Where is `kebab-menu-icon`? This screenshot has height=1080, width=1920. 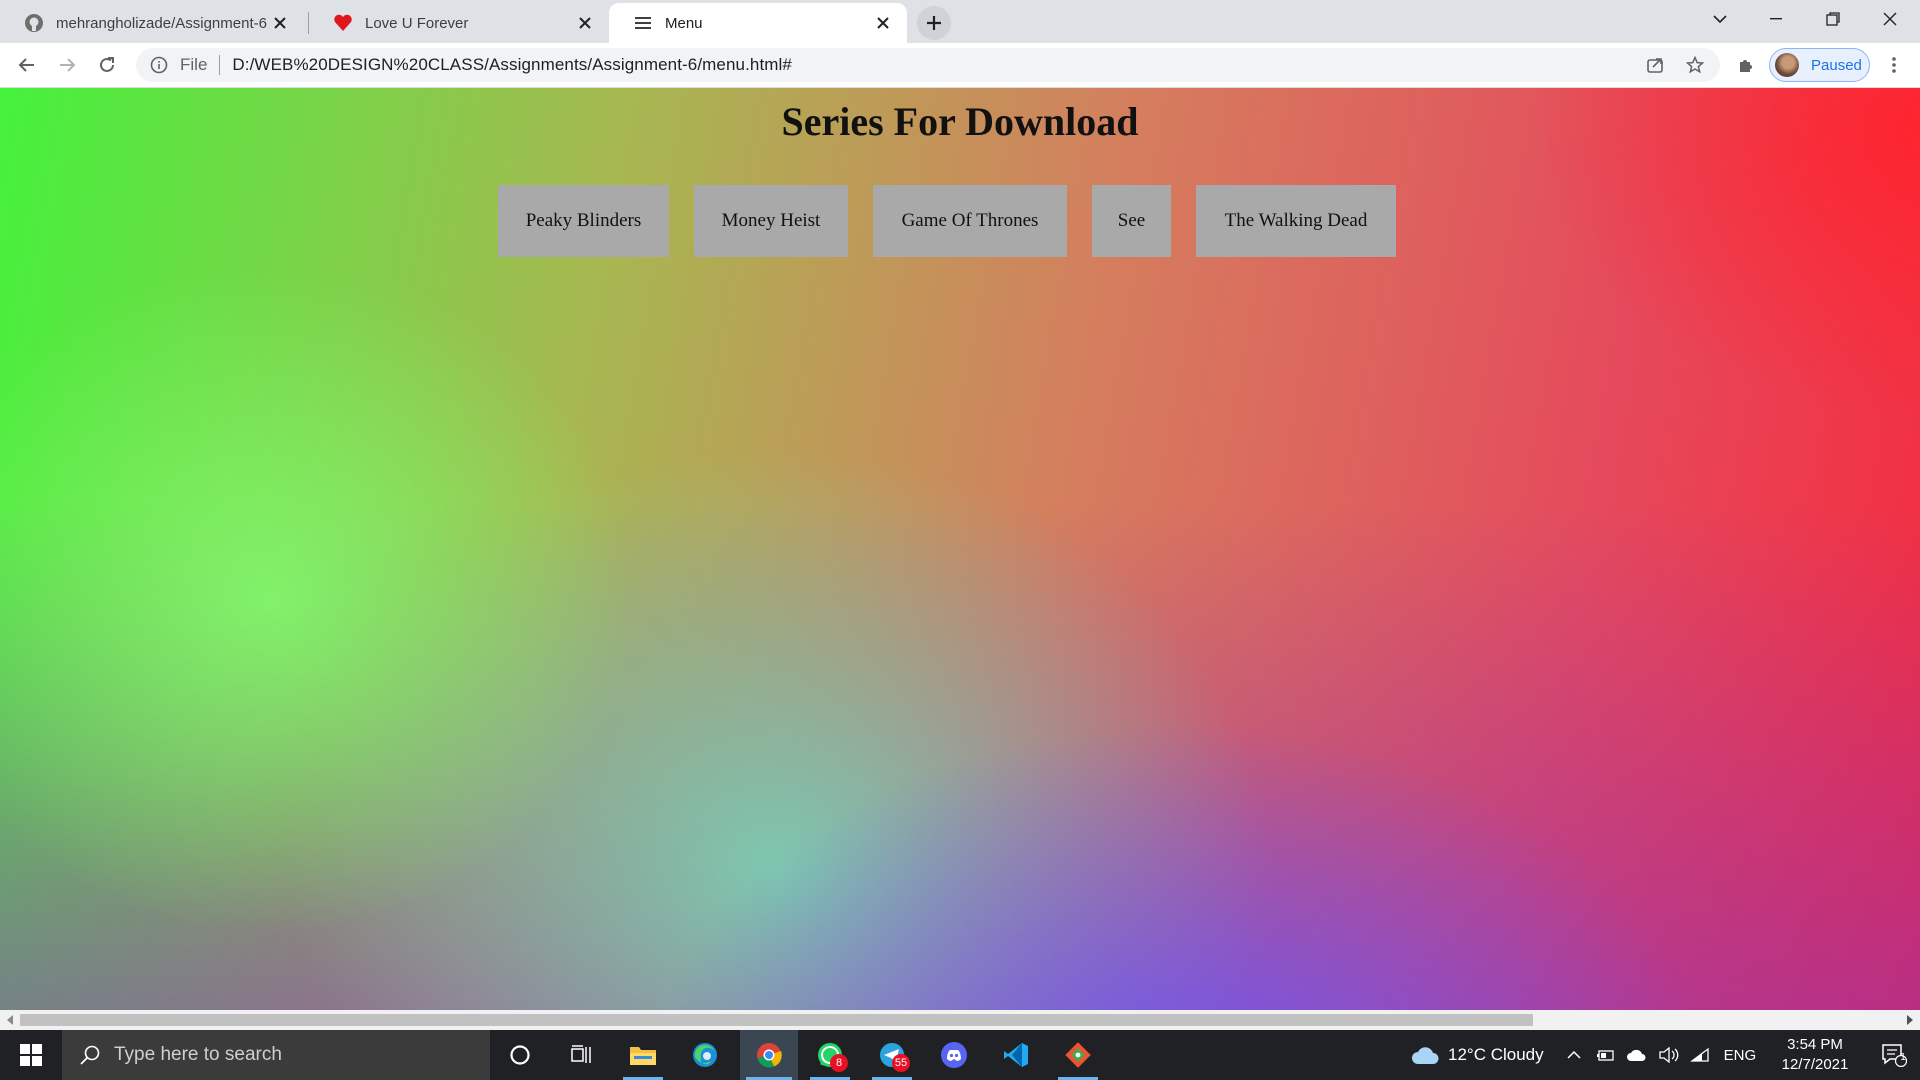
kebab-menu-icon is located at coordinates (1894, 65).